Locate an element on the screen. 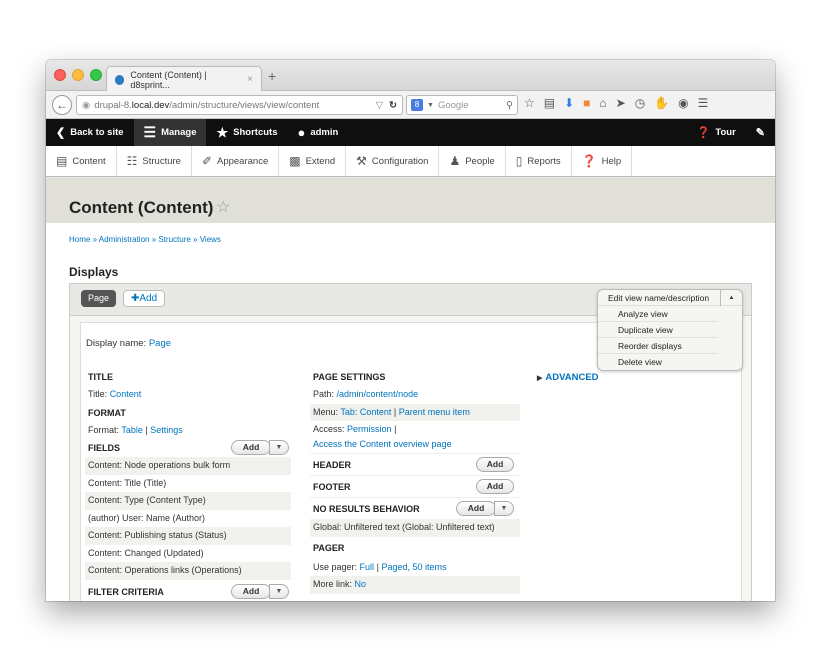 This screenshot has width=820, height=670. analyze-view-item: Analyze view is located at coordinates (658, 314).